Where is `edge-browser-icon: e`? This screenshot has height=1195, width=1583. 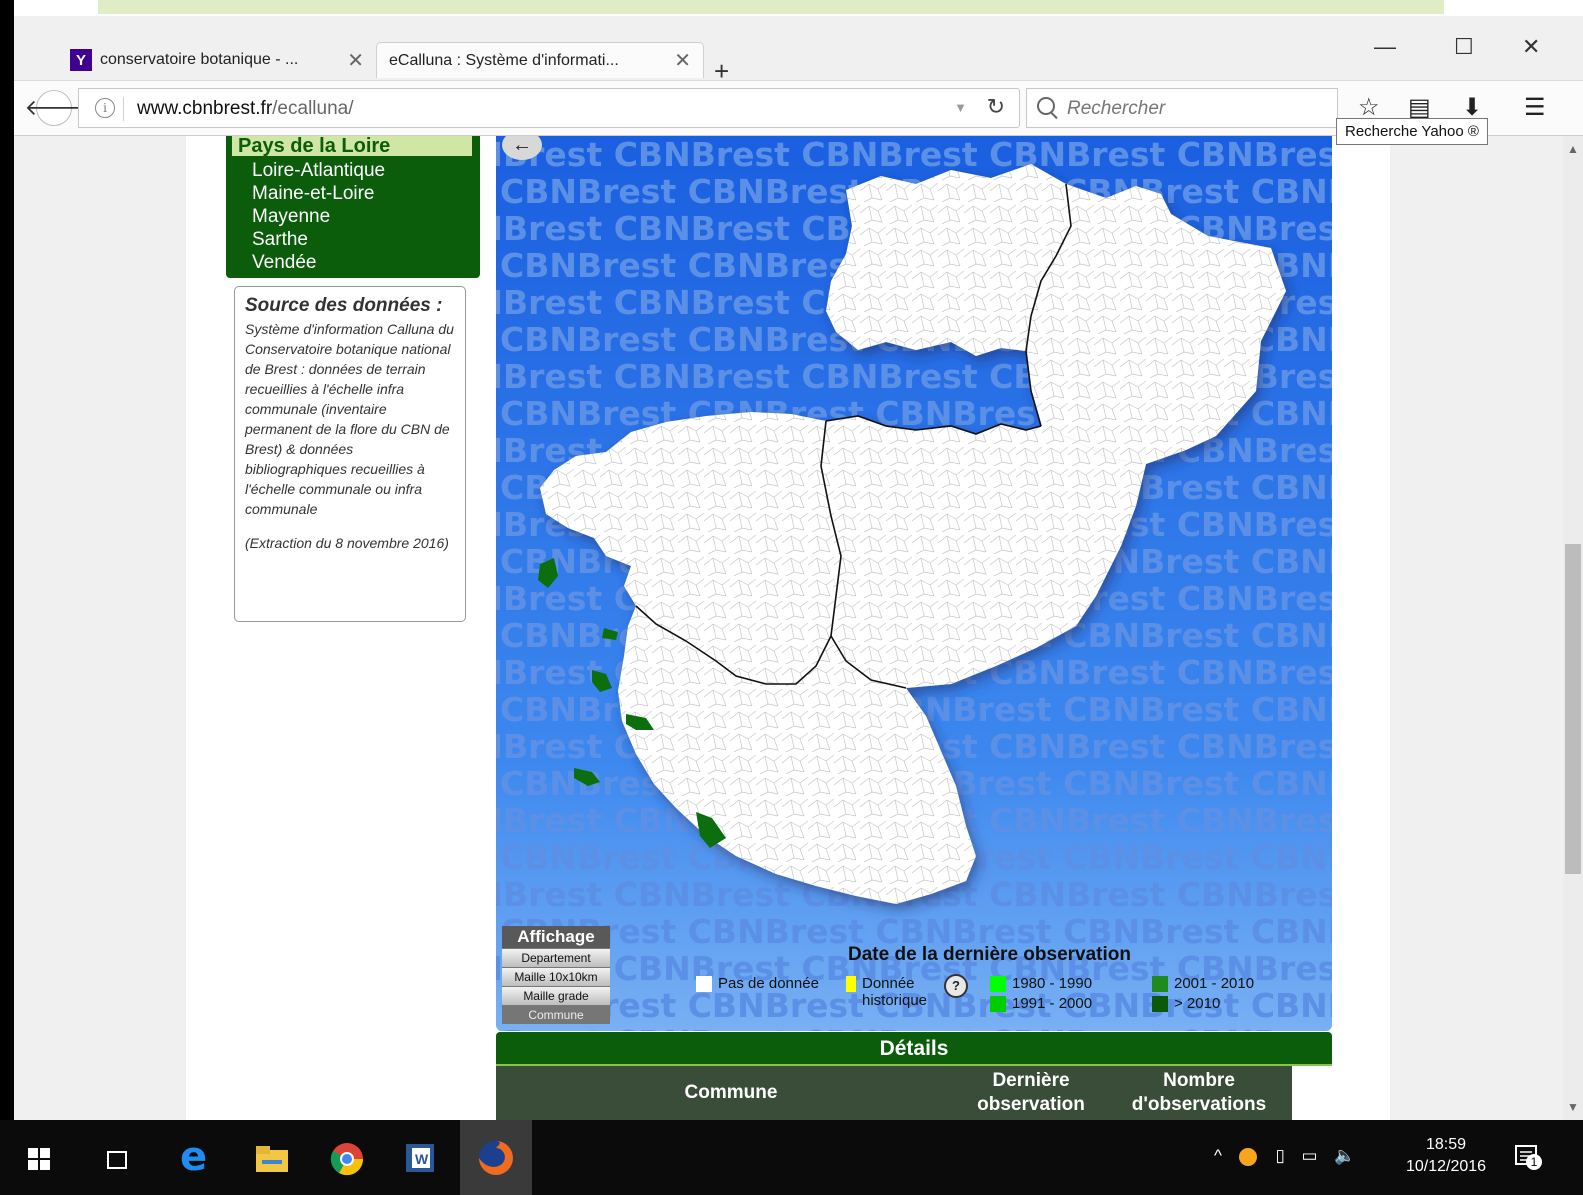
edge-browser-icon: e is located at coordinates (193, 1157).